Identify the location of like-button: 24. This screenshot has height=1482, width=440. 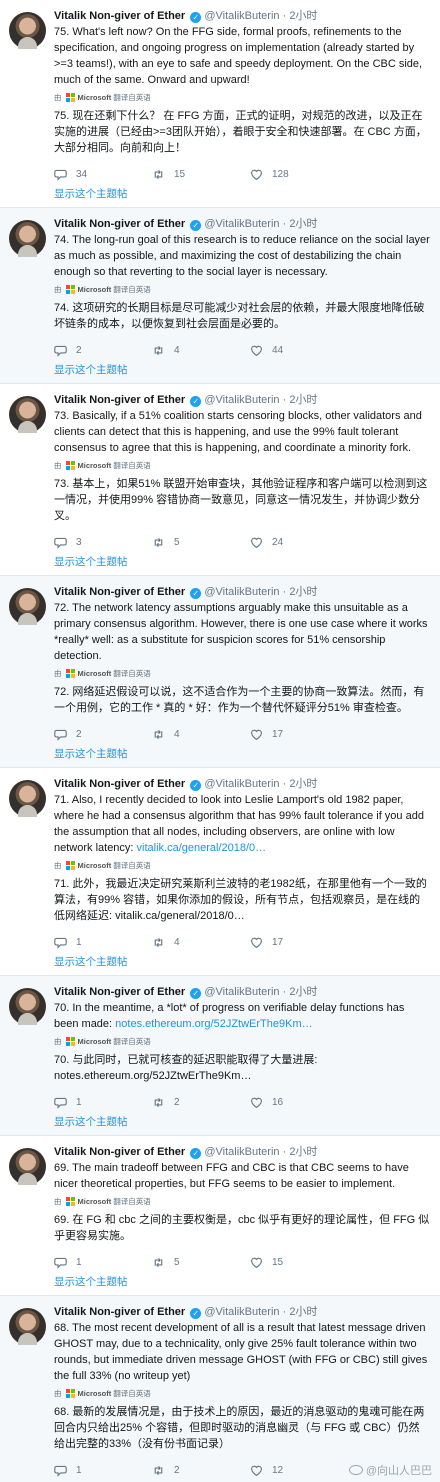
(299, 542).